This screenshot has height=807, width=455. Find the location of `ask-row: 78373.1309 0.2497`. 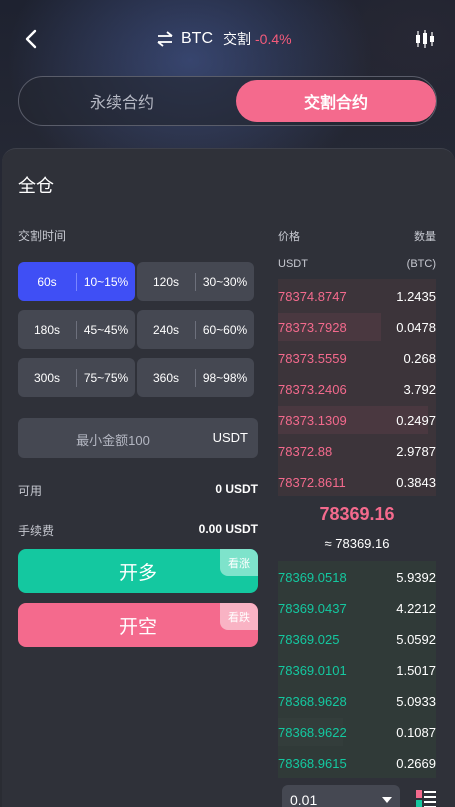

ask-row: 78373.1309 0.2497 is located at coordinates (357, 420).